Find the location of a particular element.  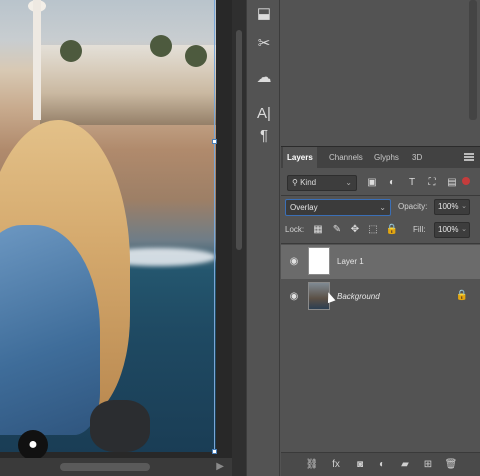

lock-position-icon: ✥ is located at coordinates (355, 230).